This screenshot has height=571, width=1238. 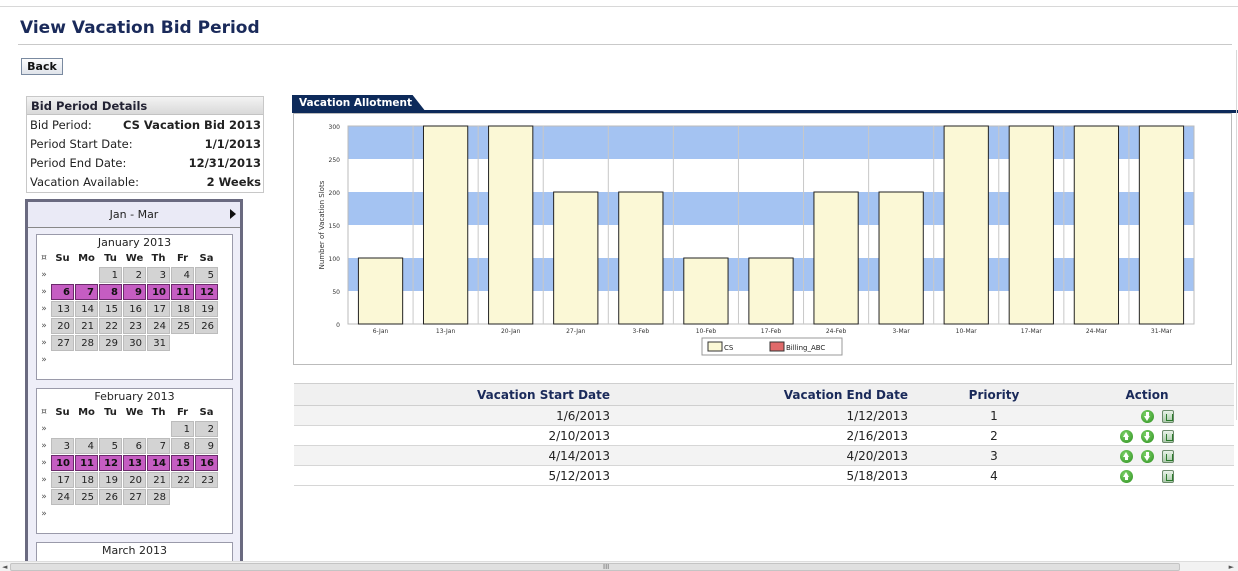 I want to click on selected-day-cell: 14, so click(x=158, y=463).